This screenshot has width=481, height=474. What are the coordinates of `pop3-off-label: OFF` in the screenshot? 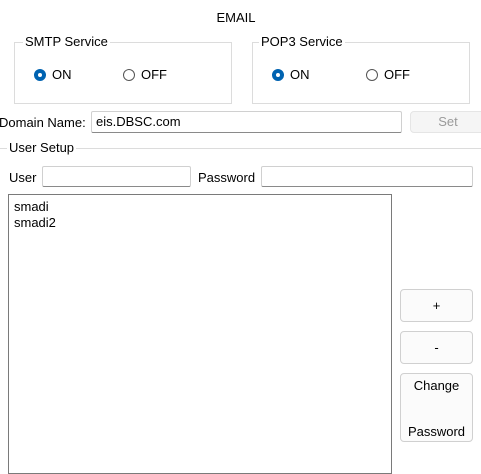 It's located at (397, 74).